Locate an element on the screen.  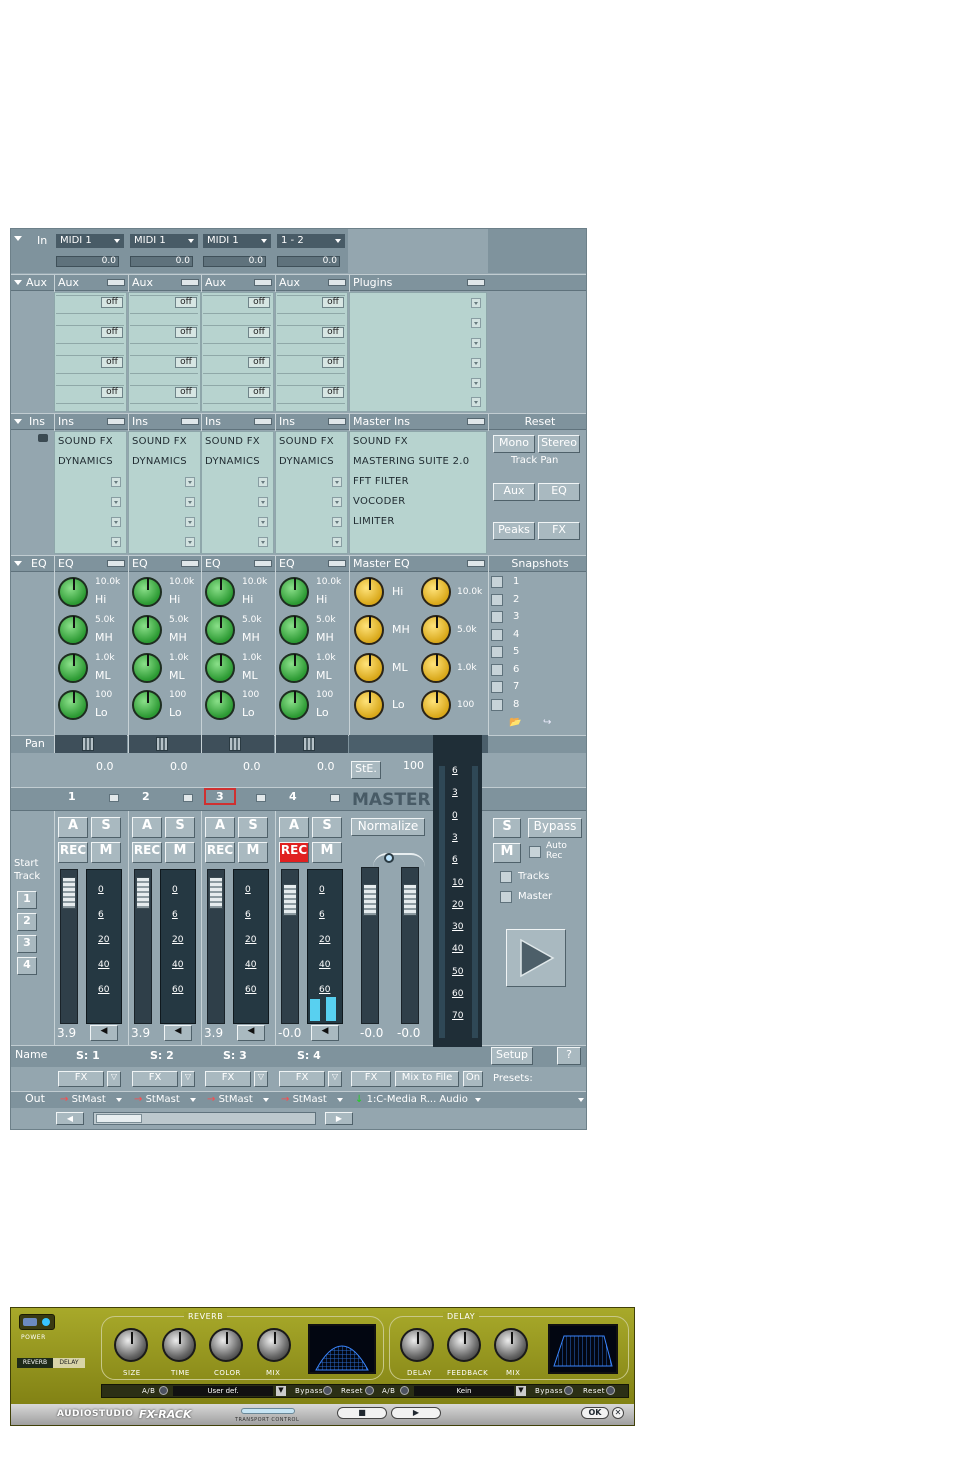
mix-to-file-button: Mix to File is located at coordinates (427, 1079).